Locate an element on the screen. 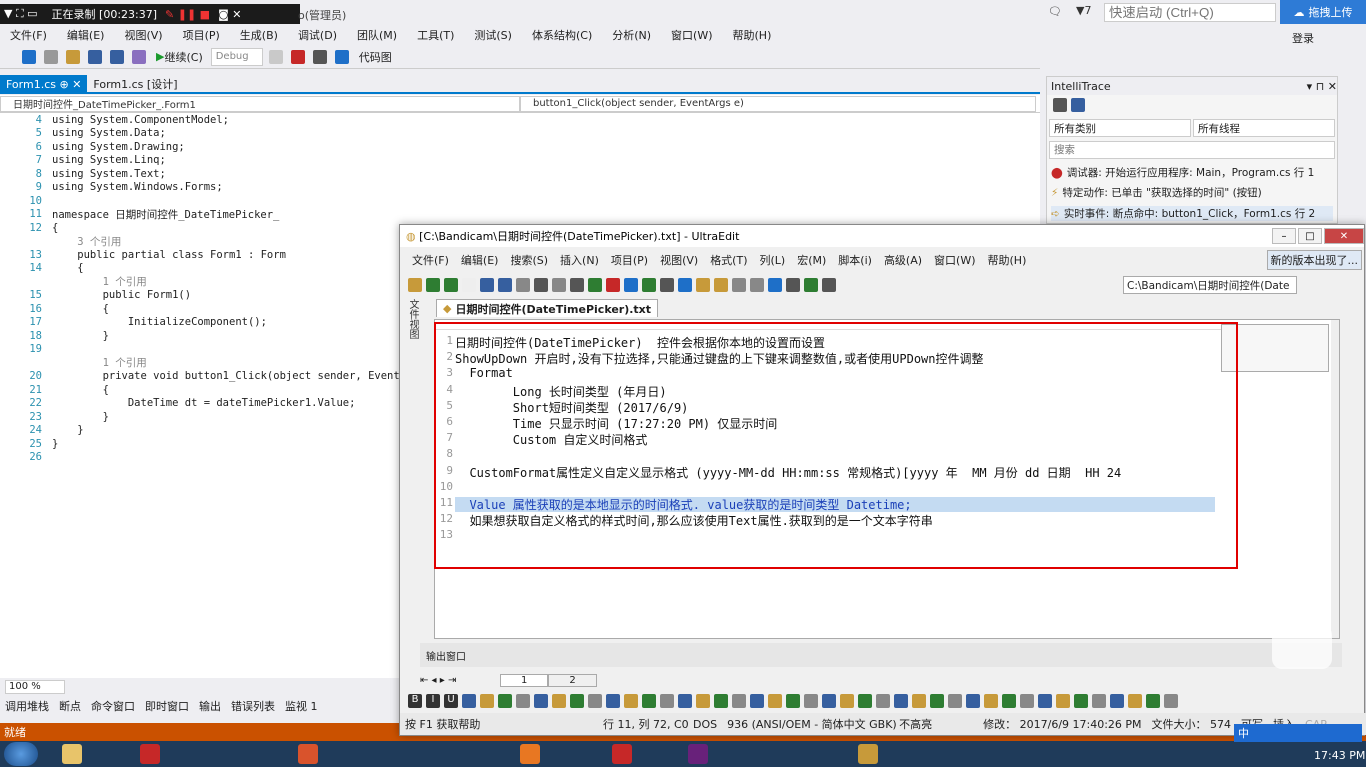 This screenshot has width=1366, height=767. camera-icon: ◙ ✕ is located at coordinates (229, 14).